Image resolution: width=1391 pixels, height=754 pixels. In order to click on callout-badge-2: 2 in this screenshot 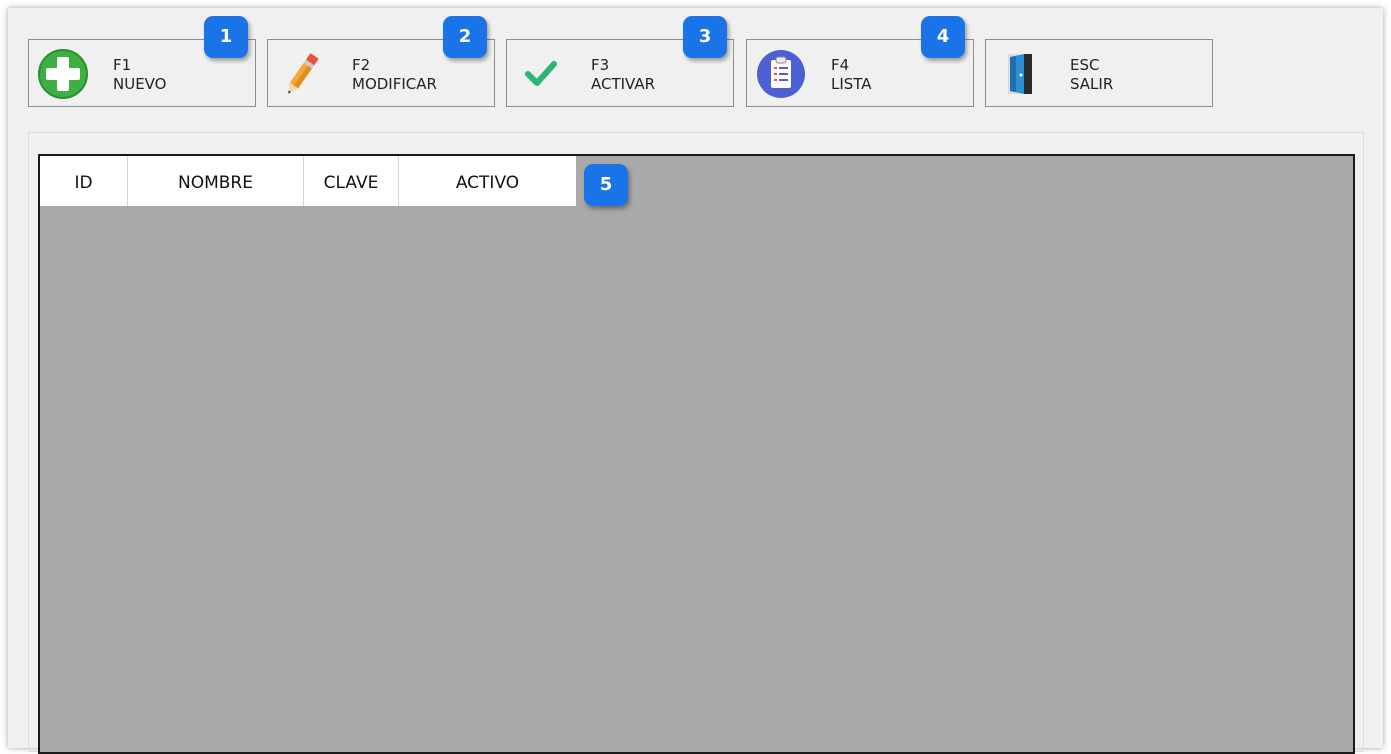, I will do `click(465, 37)`.